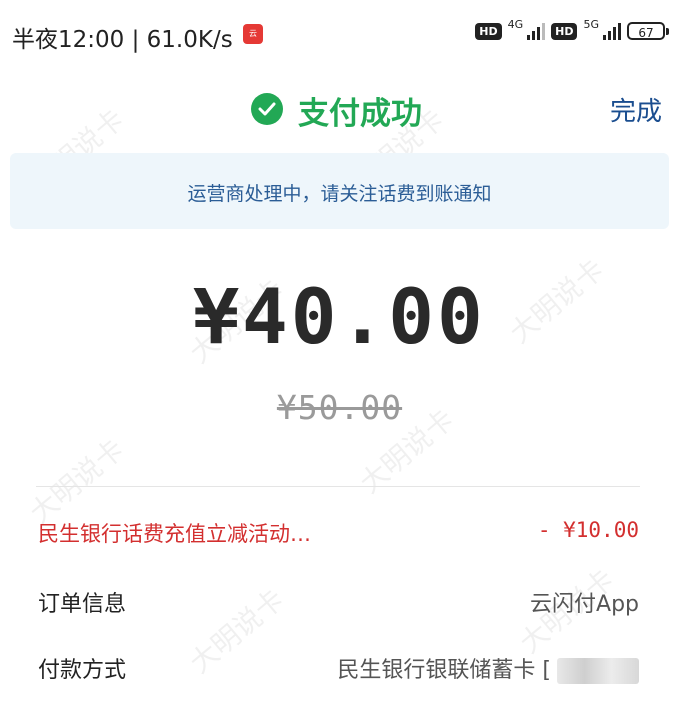  Describe the element at coordinates (360, 114) in the screenshot. I see `page-title: 支付成功` at that location.